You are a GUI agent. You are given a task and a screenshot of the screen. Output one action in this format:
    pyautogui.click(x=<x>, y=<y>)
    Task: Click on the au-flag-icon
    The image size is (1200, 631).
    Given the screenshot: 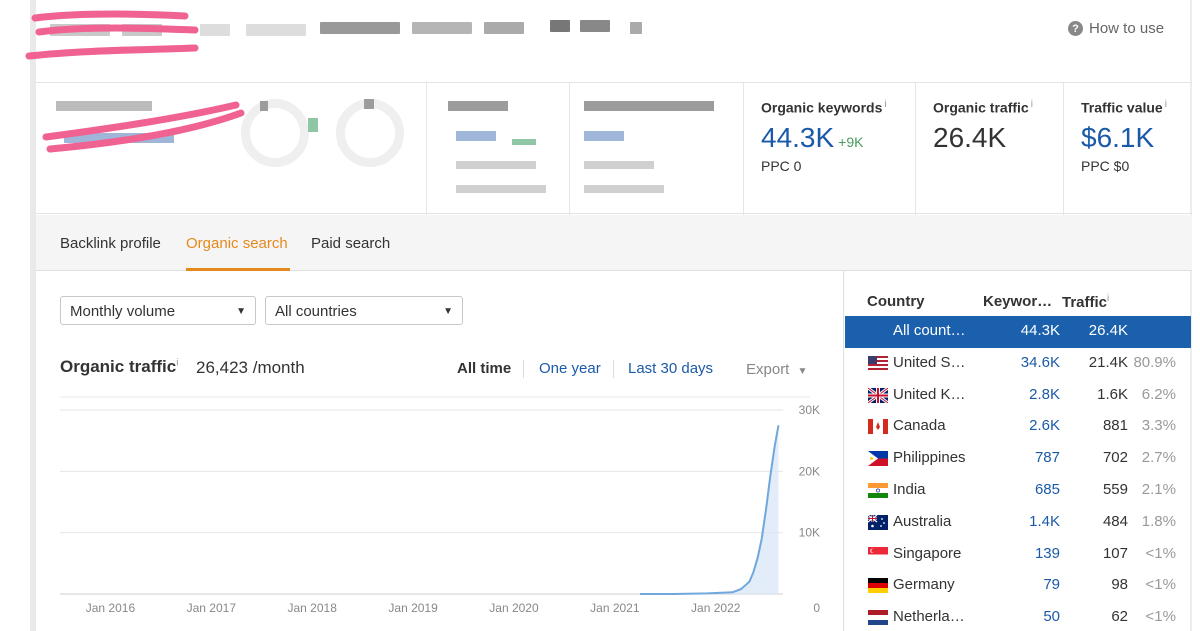 What is the action you would take?
    pyautogui.click(x=878, y=522)
    